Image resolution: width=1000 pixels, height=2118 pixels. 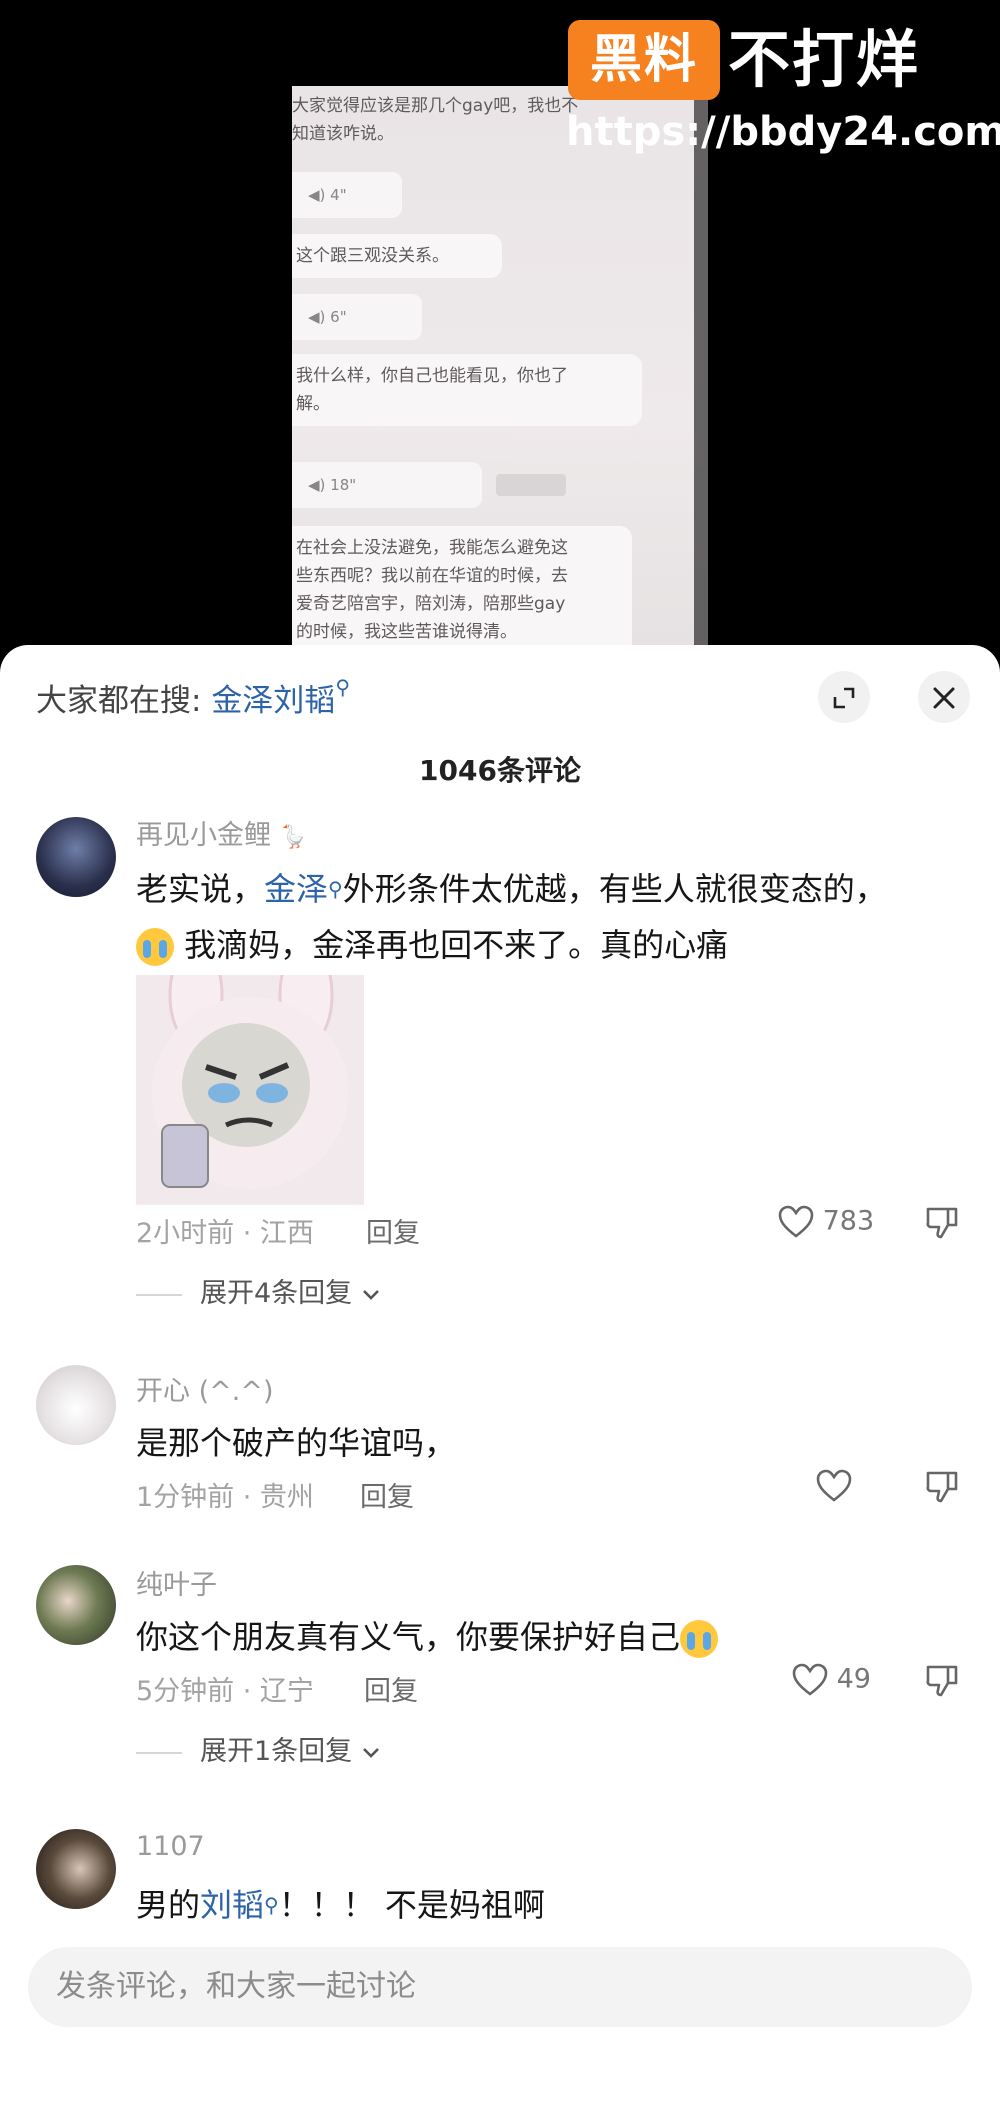 I want to click on watermark-url: https://bbdy24.com, so click(x=783, y=132).